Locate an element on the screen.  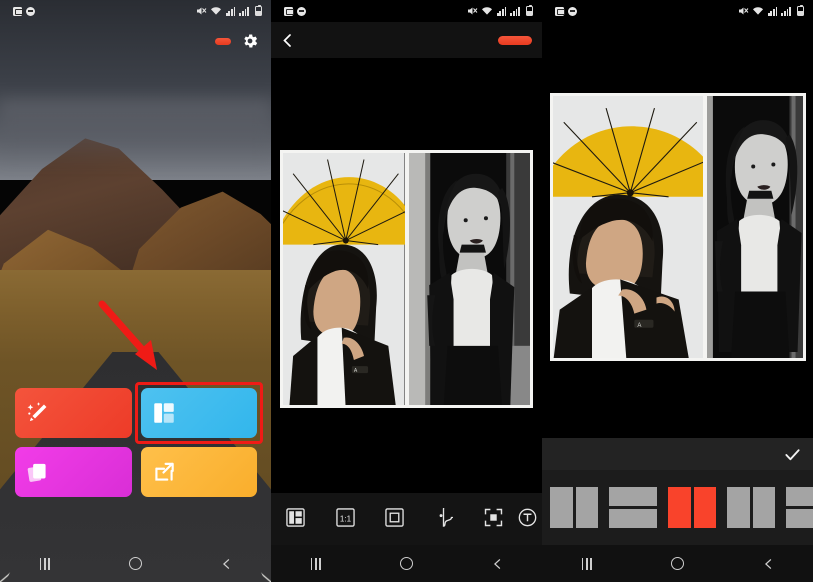
tool-border is located at coordinates (394, 519).